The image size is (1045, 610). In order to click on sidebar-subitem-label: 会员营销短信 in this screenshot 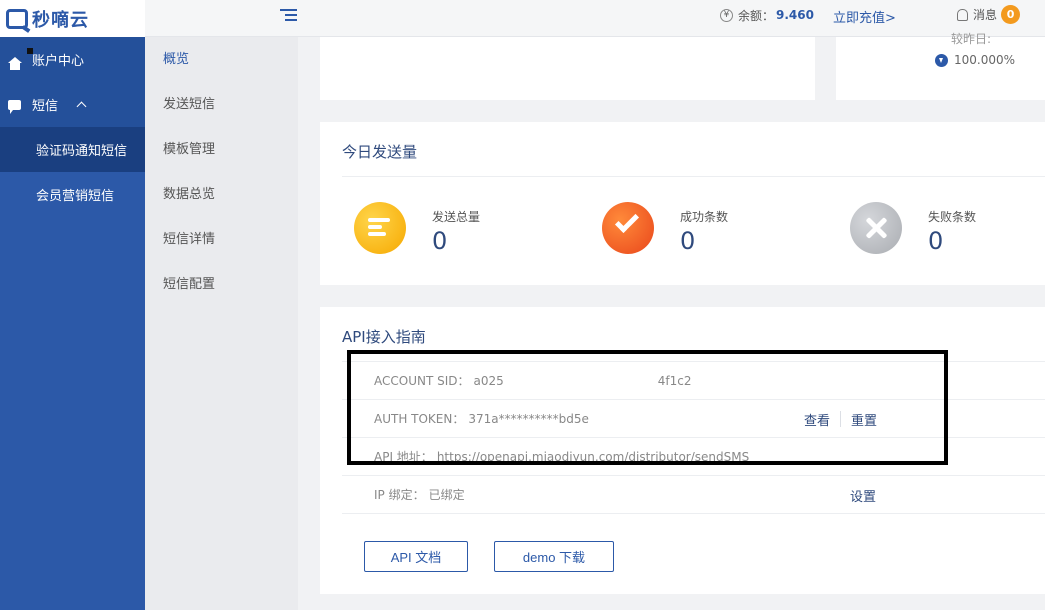, I will do `click(75, 196)`.